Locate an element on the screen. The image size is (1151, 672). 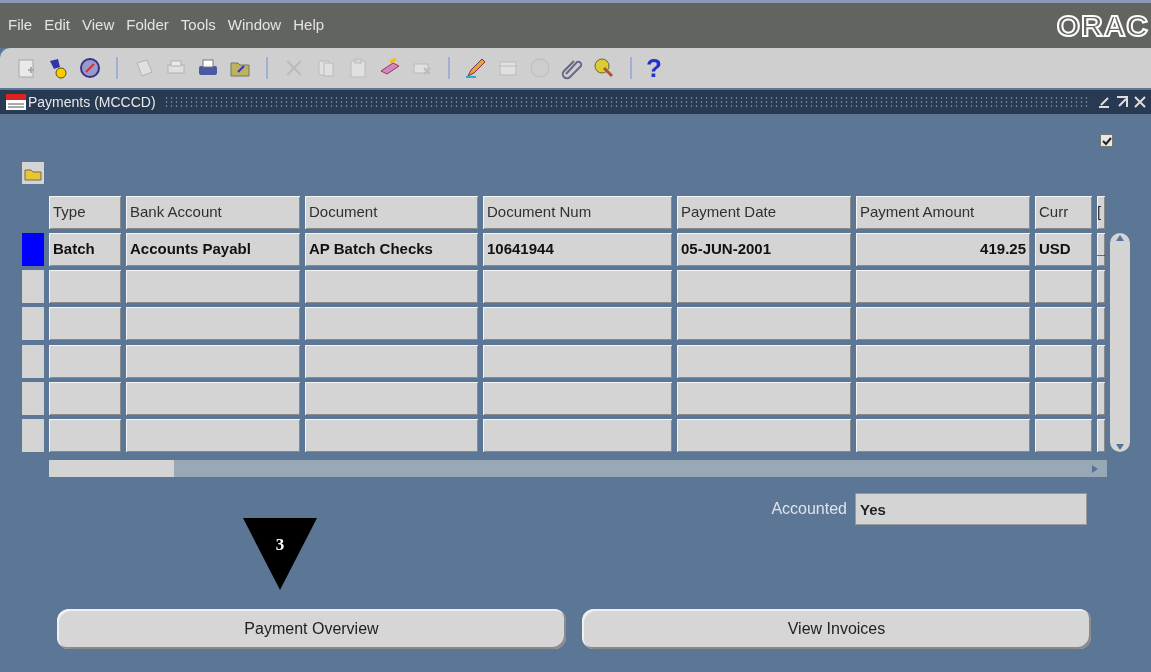
menu-item: View is located at coordinates (98, 25).